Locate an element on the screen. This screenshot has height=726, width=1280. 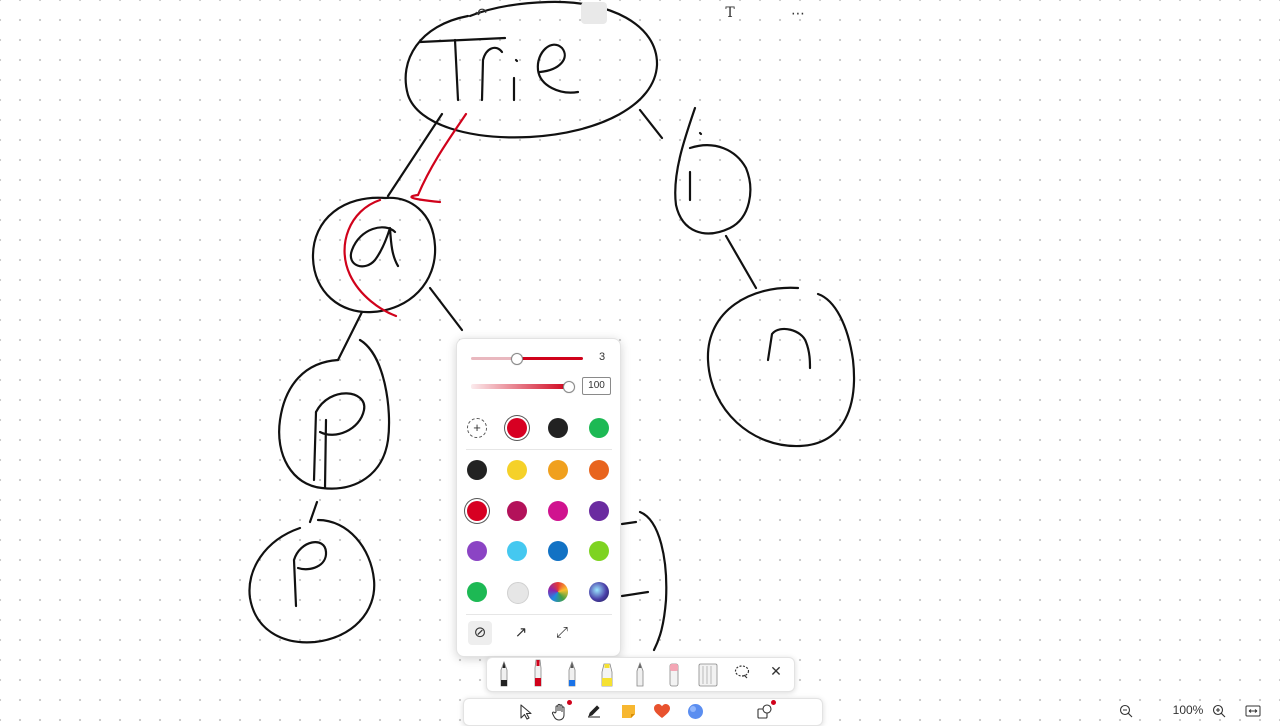
edge-a-to-right is located at coordinates (446, 309).